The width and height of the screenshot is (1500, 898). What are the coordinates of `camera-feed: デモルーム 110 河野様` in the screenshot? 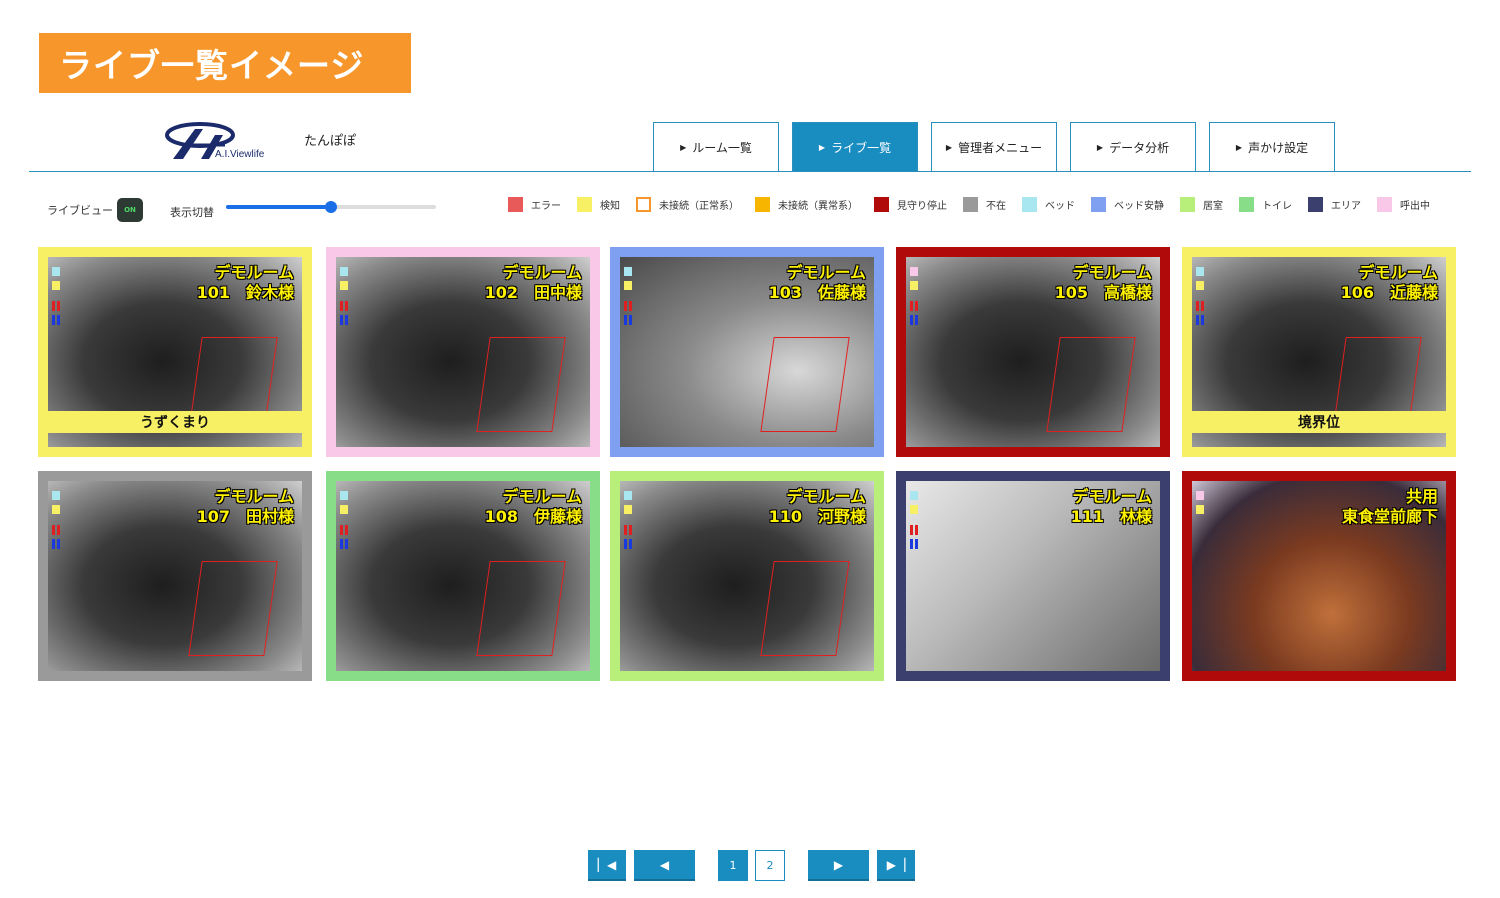 It's located at (747, 576).